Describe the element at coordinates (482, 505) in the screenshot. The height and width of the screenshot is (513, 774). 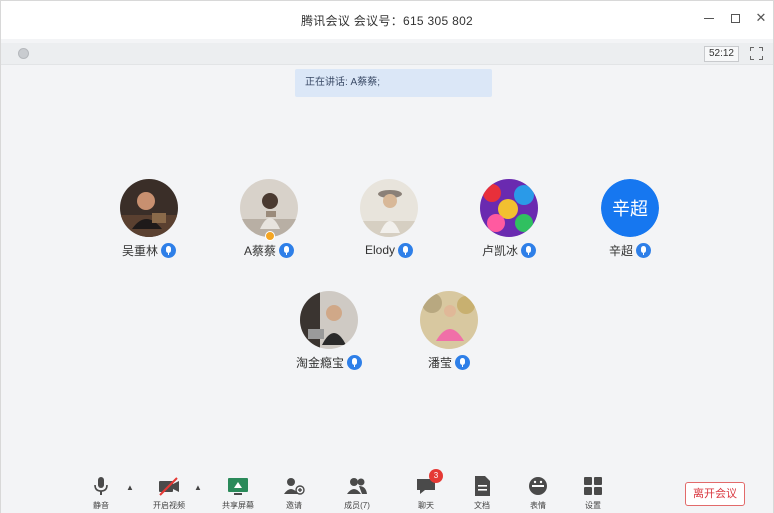
I see `documents-label: 文档` at that location.